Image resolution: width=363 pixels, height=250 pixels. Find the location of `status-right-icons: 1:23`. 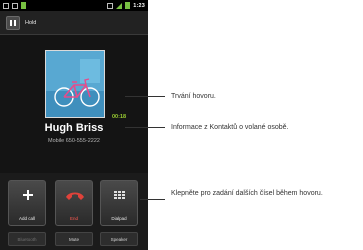

status-right-icons: 1:23 is located at coordinates (126, 5).